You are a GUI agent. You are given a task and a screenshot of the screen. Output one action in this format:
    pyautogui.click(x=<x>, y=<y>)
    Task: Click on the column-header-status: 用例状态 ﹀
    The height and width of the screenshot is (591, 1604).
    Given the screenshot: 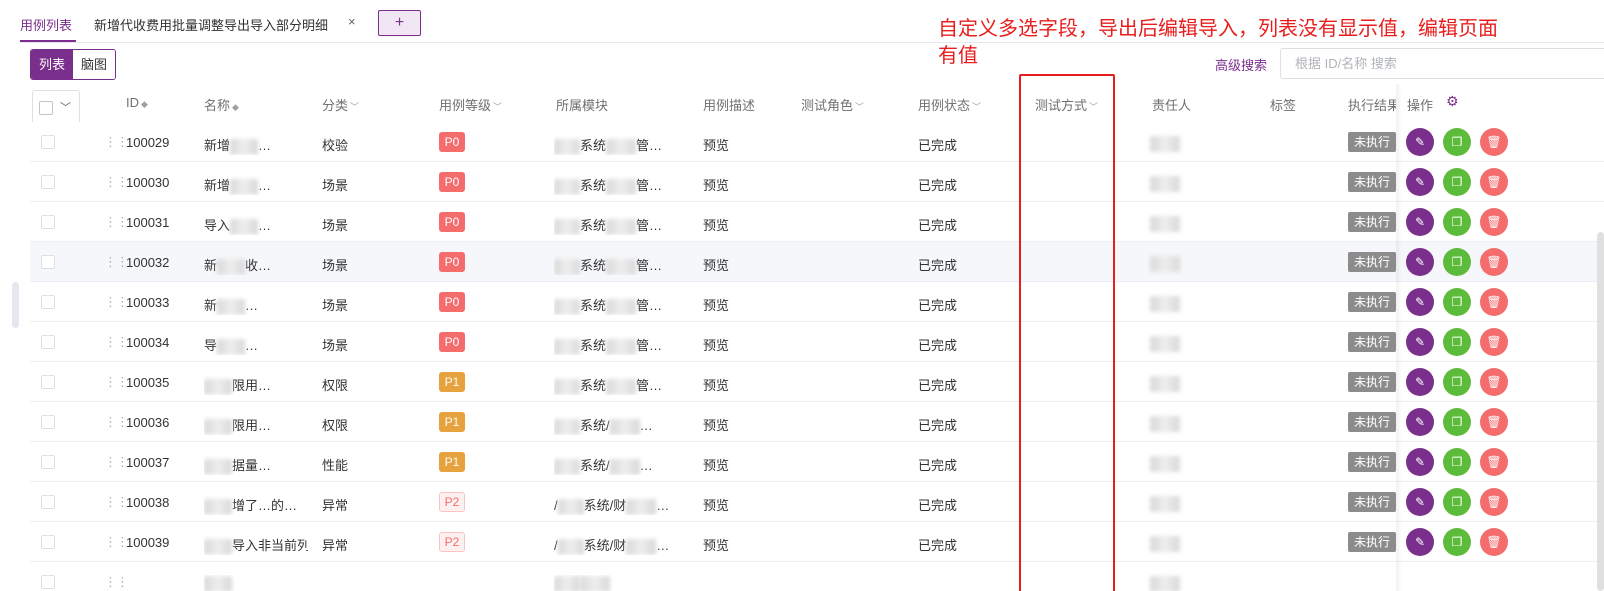 What is the action you would take?
    pyautogui.click(x=949, y=104)
    